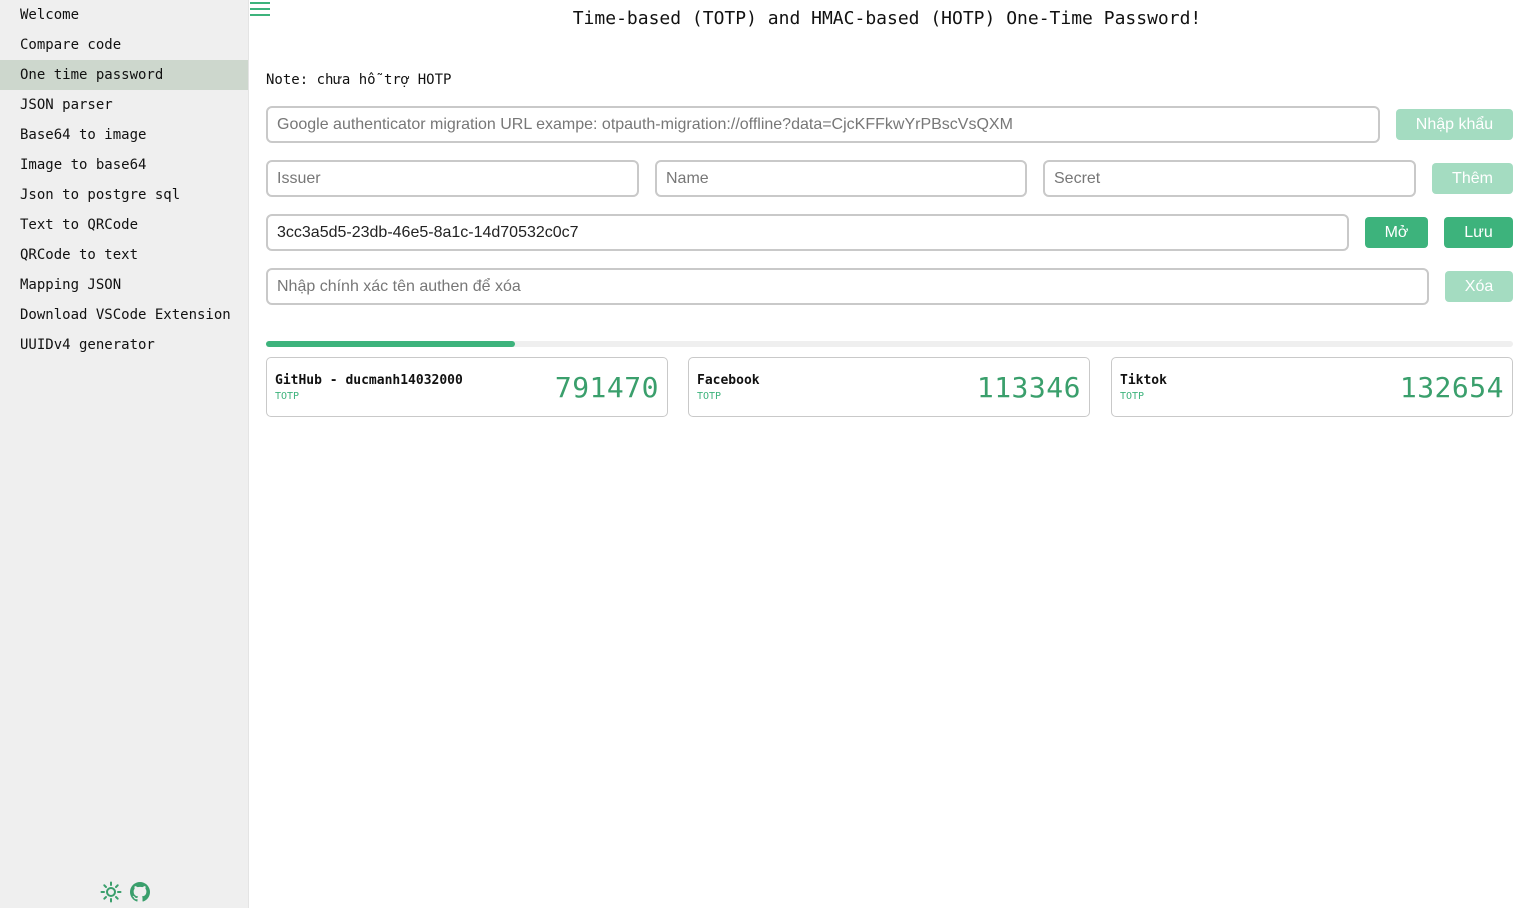 The height and width of the screenshot is (908, 1524). Describe the element at coordinates (125, 892) in the screenshot. I see `sidebar-footer` at that location.